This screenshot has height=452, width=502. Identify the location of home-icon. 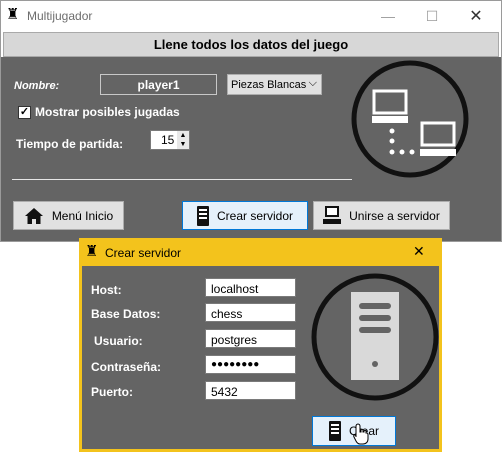
(33, 215).